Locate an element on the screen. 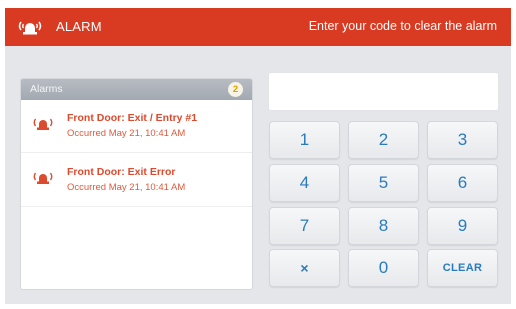  keypad-key-5: 5 is located at coordinates (383, 183).